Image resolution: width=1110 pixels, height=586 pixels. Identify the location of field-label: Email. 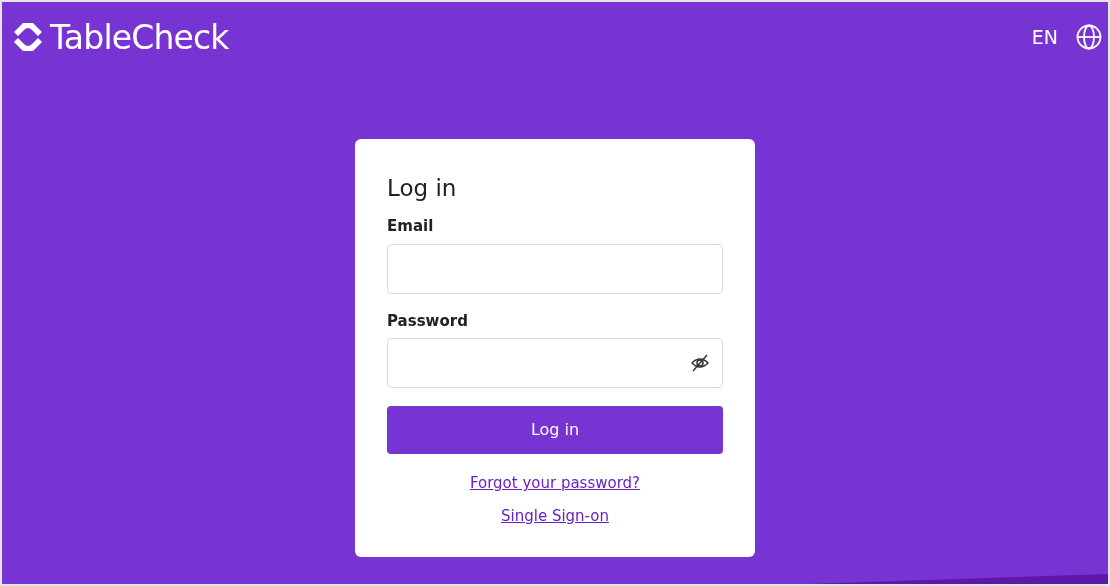
(411, 226).